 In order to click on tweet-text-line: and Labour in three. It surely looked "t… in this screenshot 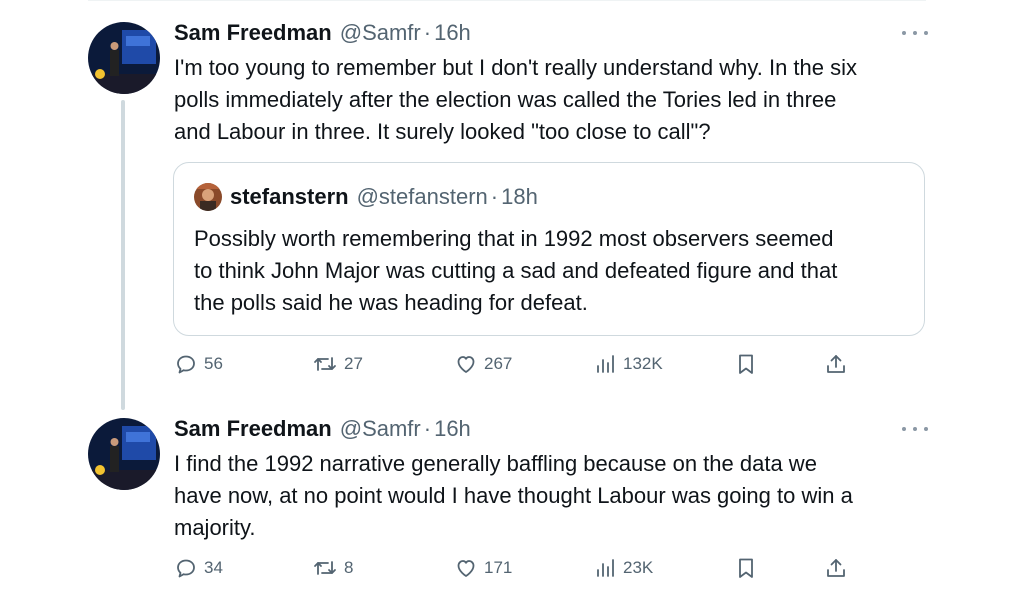, I will do `click(442, 131)`.